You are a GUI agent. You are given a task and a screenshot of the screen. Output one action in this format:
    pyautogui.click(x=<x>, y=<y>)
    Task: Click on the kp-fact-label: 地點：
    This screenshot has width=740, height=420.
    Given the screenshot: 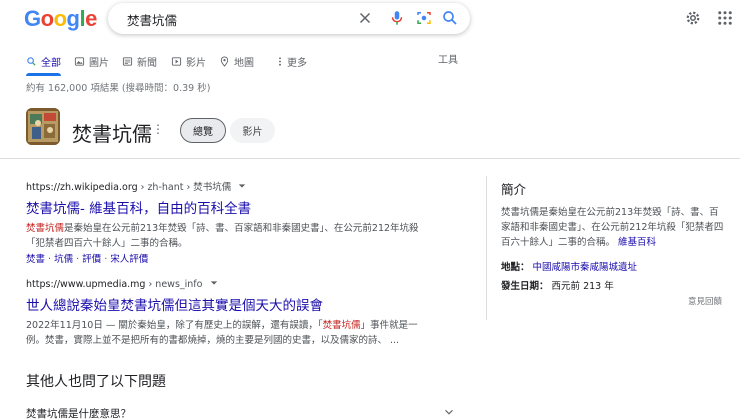 What is the action you would take?
    pyautogui.click(x=515, y=267)
    